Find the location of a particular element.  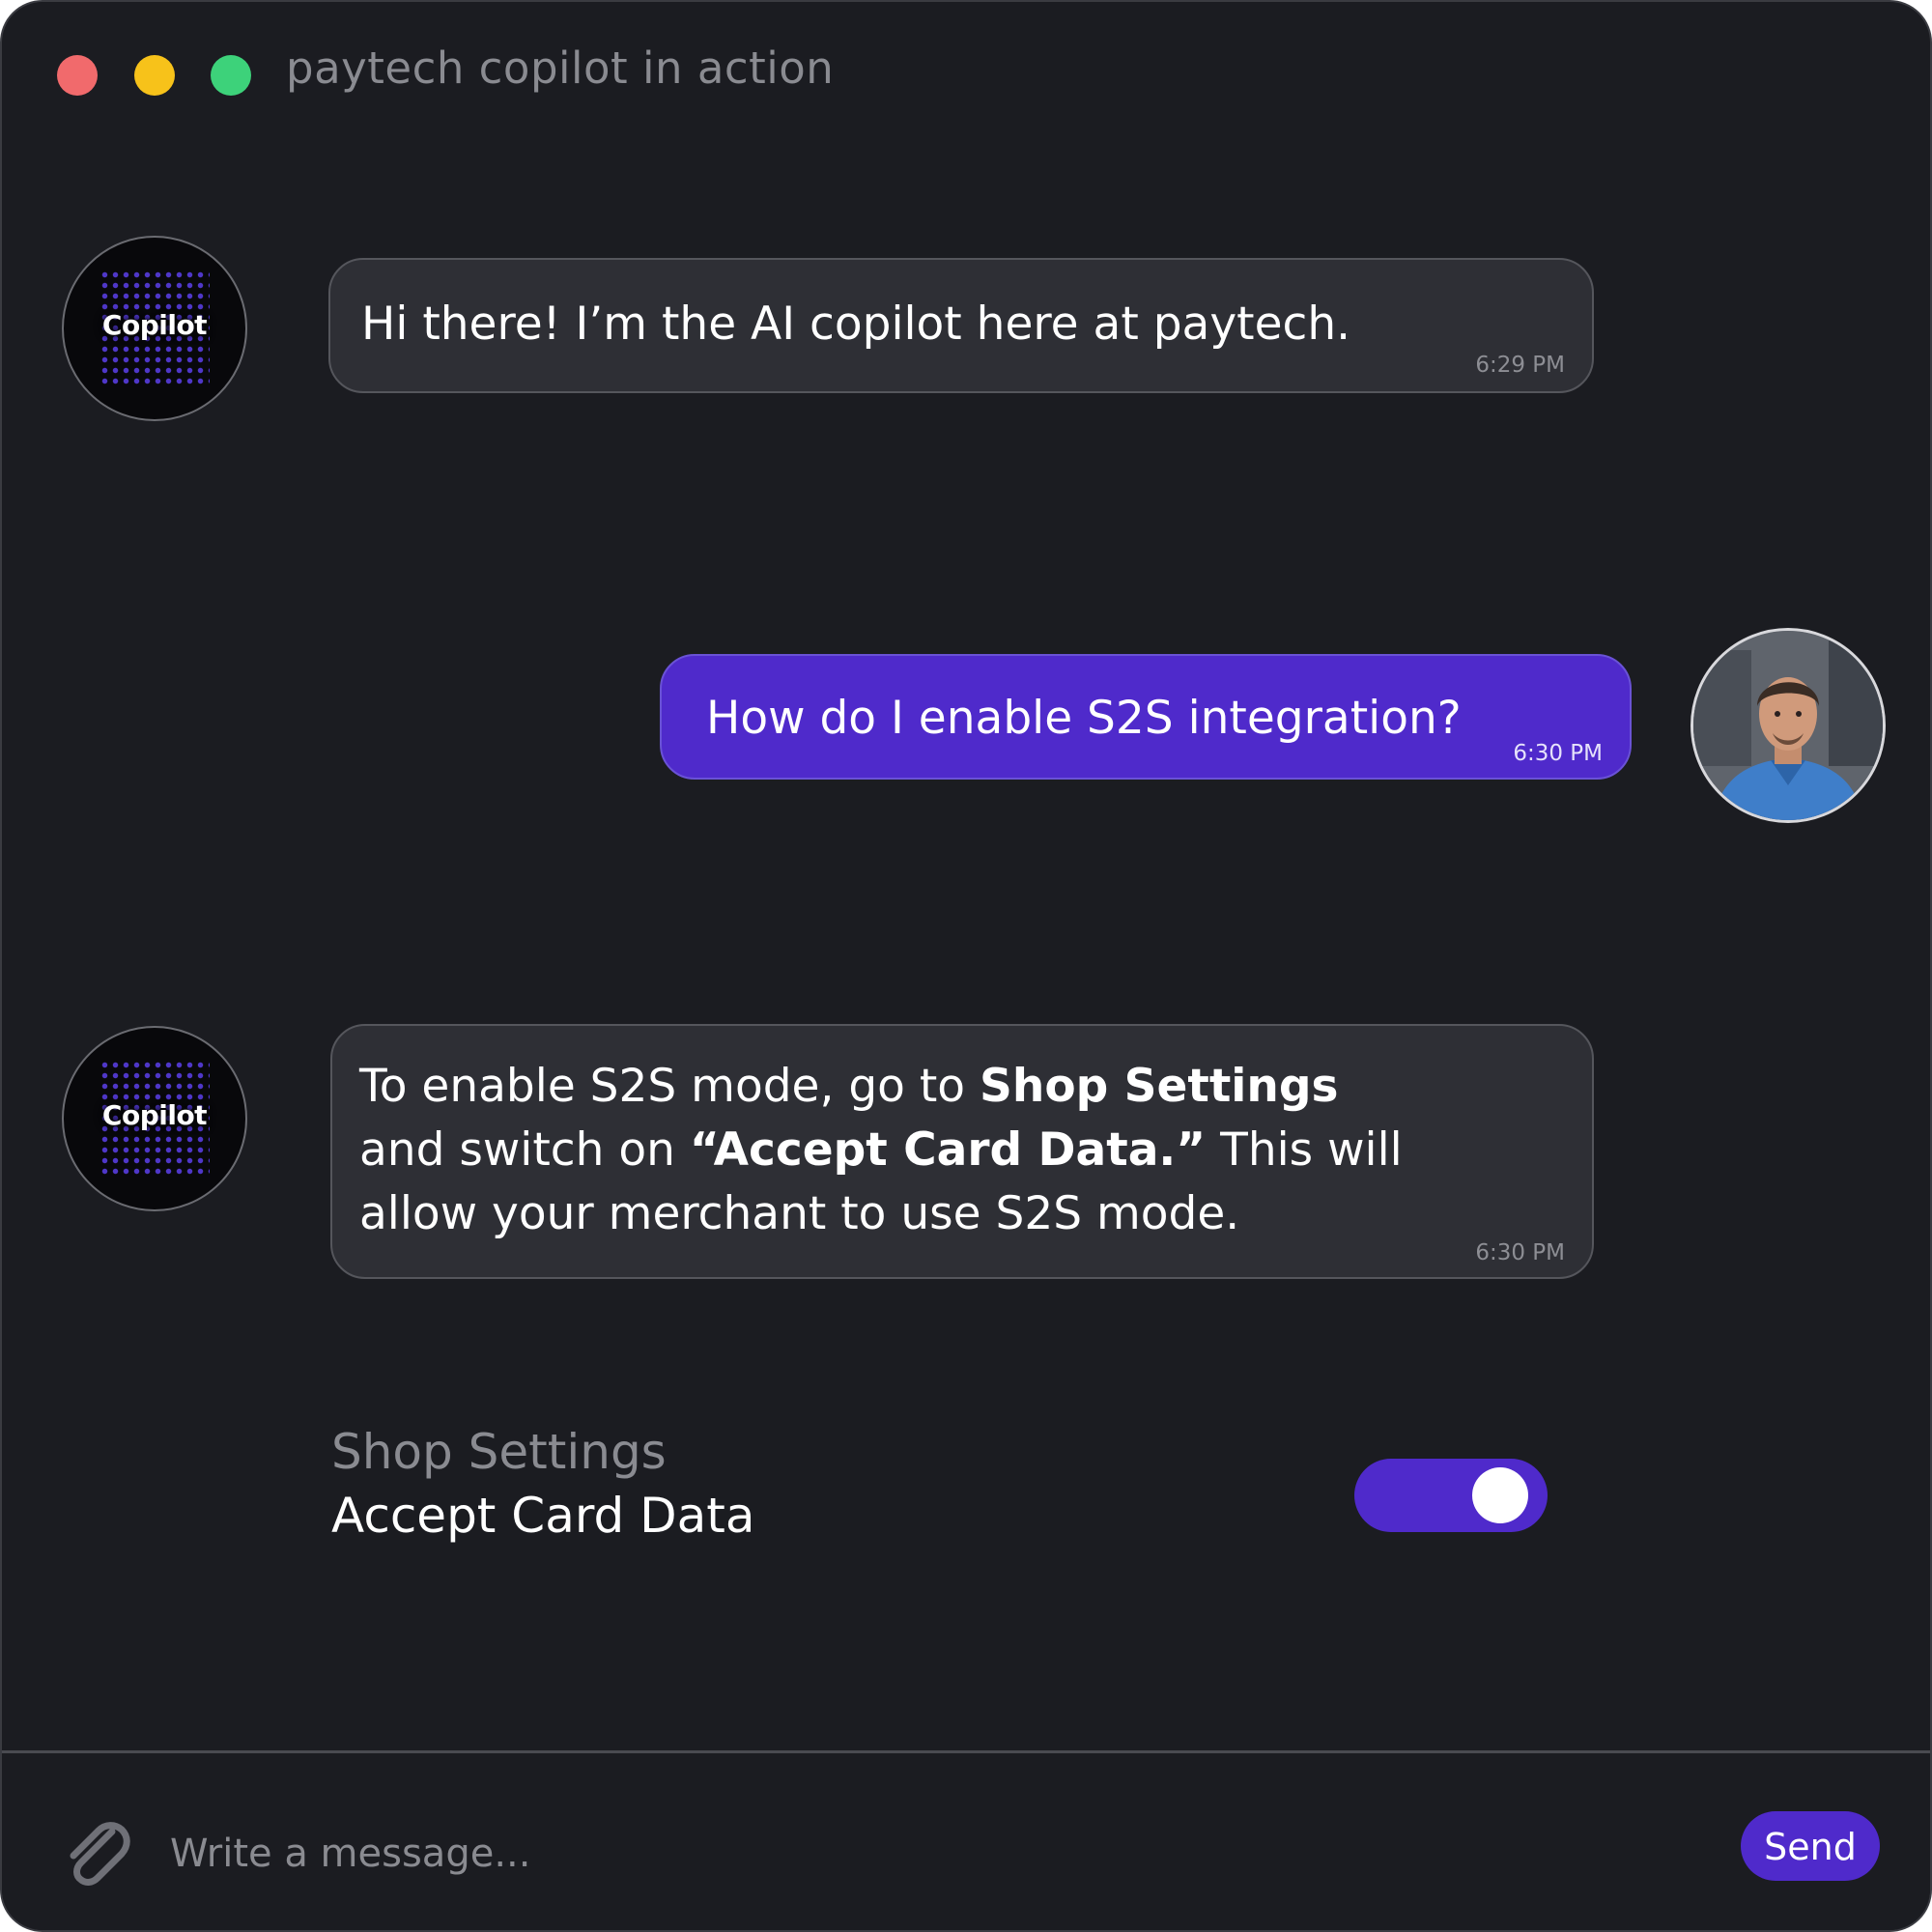

setting-section-title: Shop Settings is located at coordinates (499, 1452).